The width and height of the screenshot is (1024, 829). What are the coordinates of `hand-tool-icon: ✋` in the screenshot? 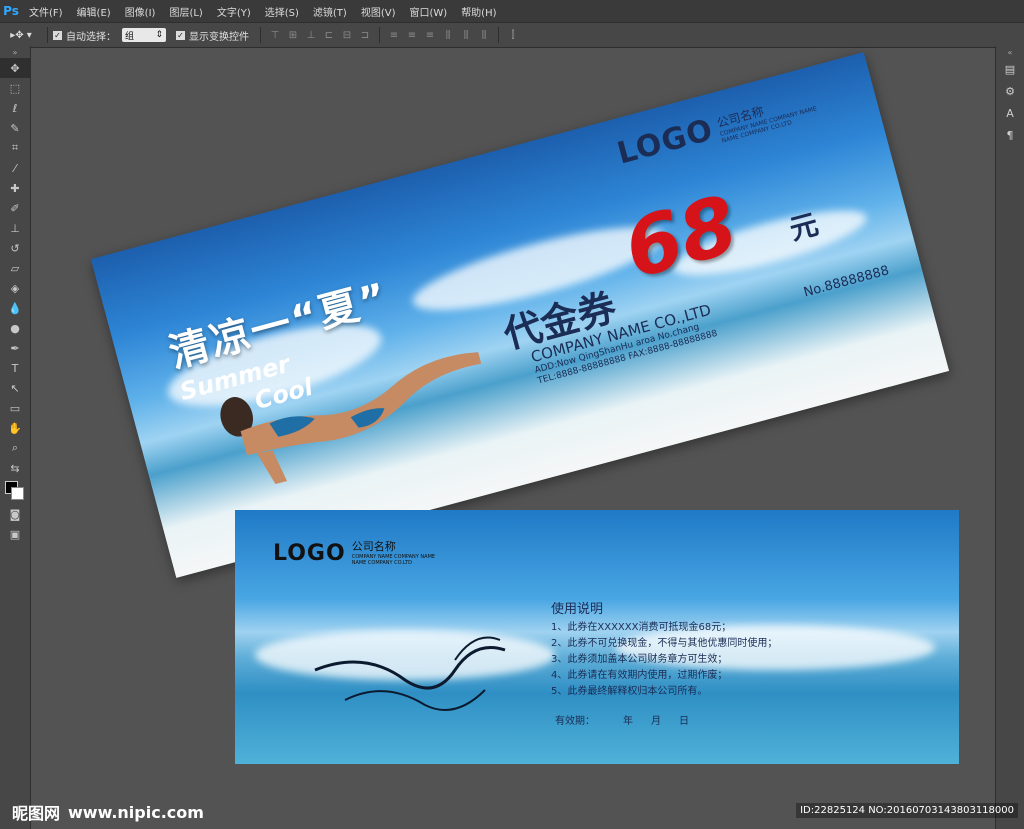 It's located at (15, 428).